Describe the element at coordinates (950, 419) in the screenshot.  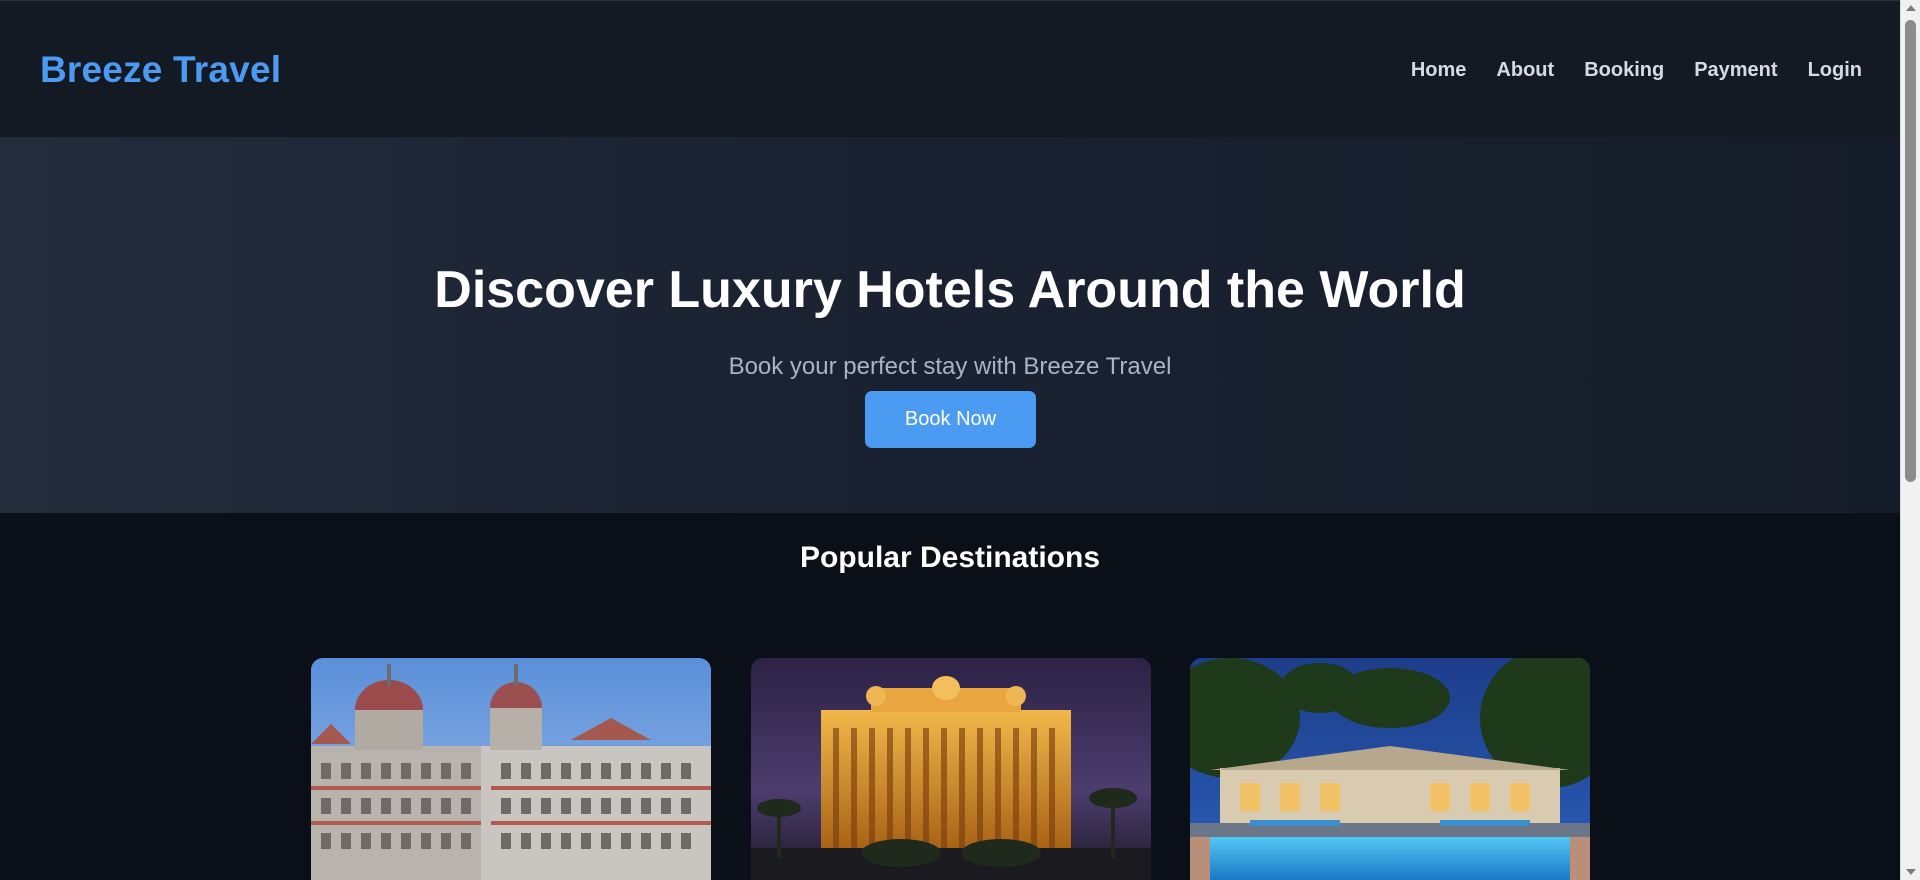
I see `book-now-button: Book Now` at that location.